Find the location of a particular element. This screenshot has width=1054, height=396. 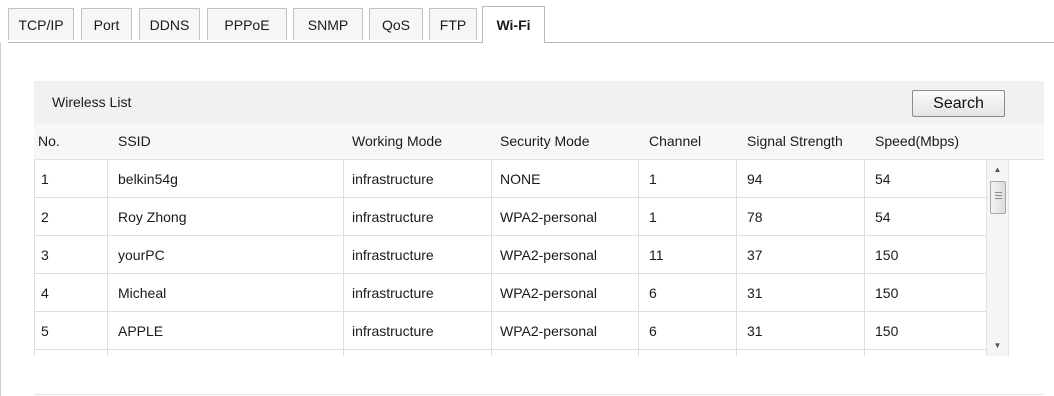

column-header-speed: Speed(Mbps) is located at coordinates (917, 141).